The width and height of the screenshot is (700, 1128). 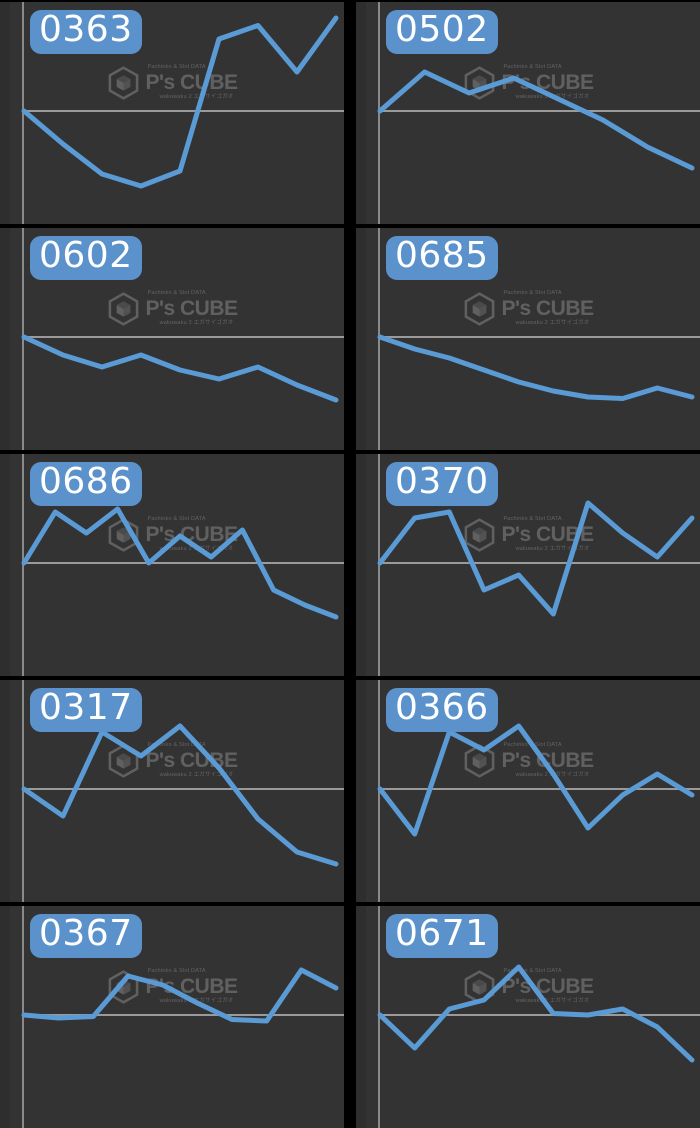 I want to click on chart-id-badge-0685: 0685, so click(x=442, y=258).